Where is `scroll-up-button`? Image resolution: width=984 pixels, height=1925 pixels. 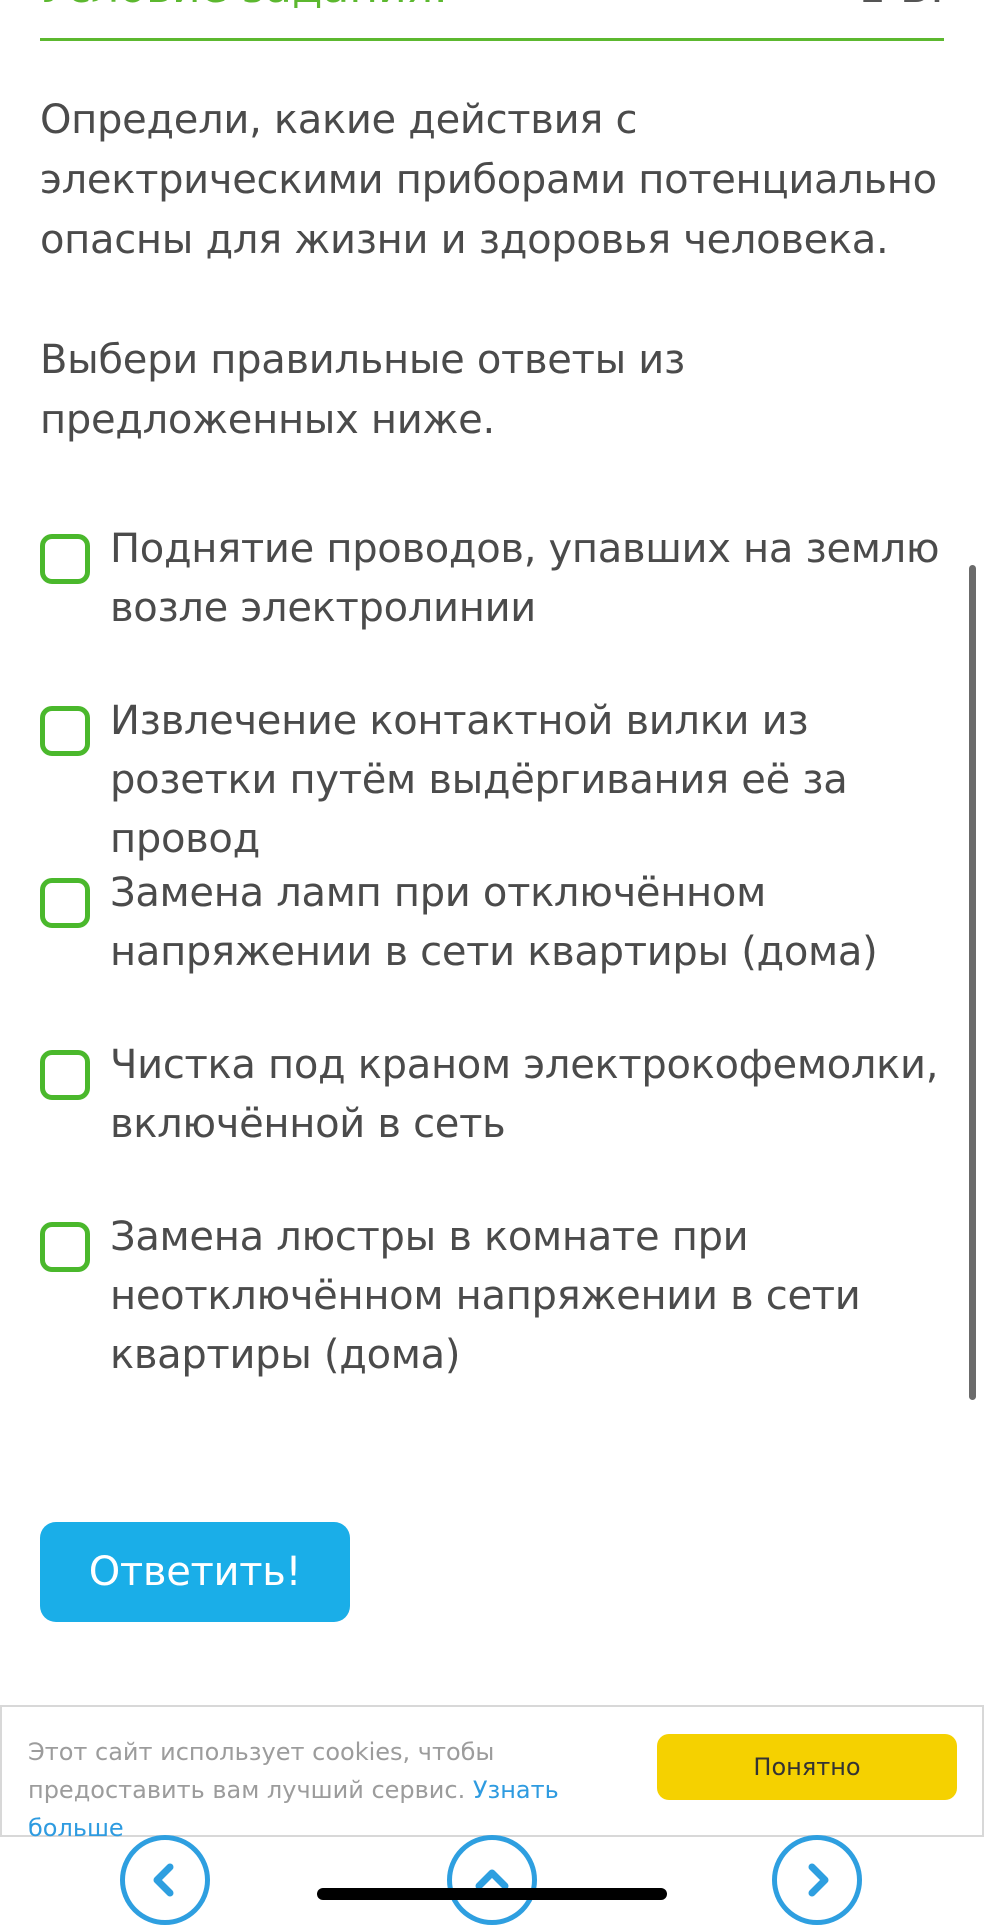 scroll-up-button is located at coordinates (492, 1880).